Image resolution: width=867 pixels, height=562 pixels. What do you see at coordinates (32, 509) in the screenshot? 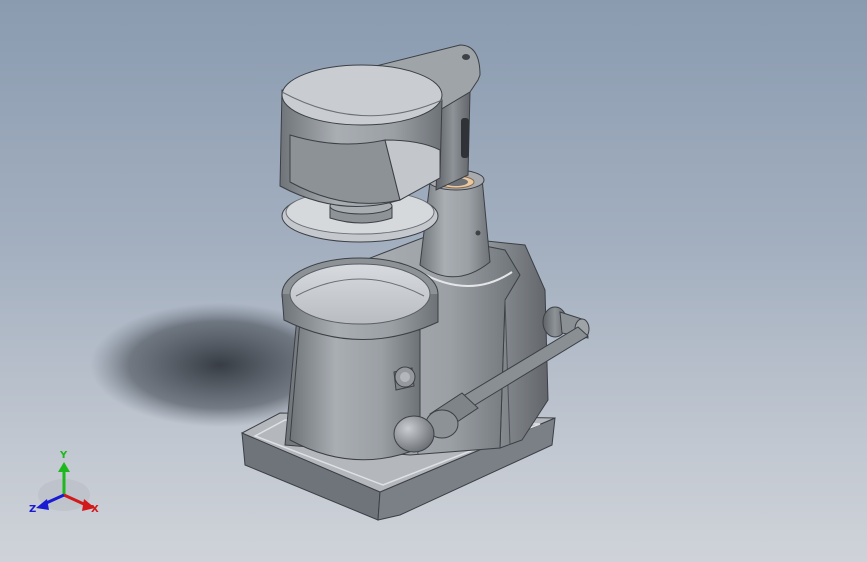
I see `z-axis-label: Z` at bounding box center [32, 509].